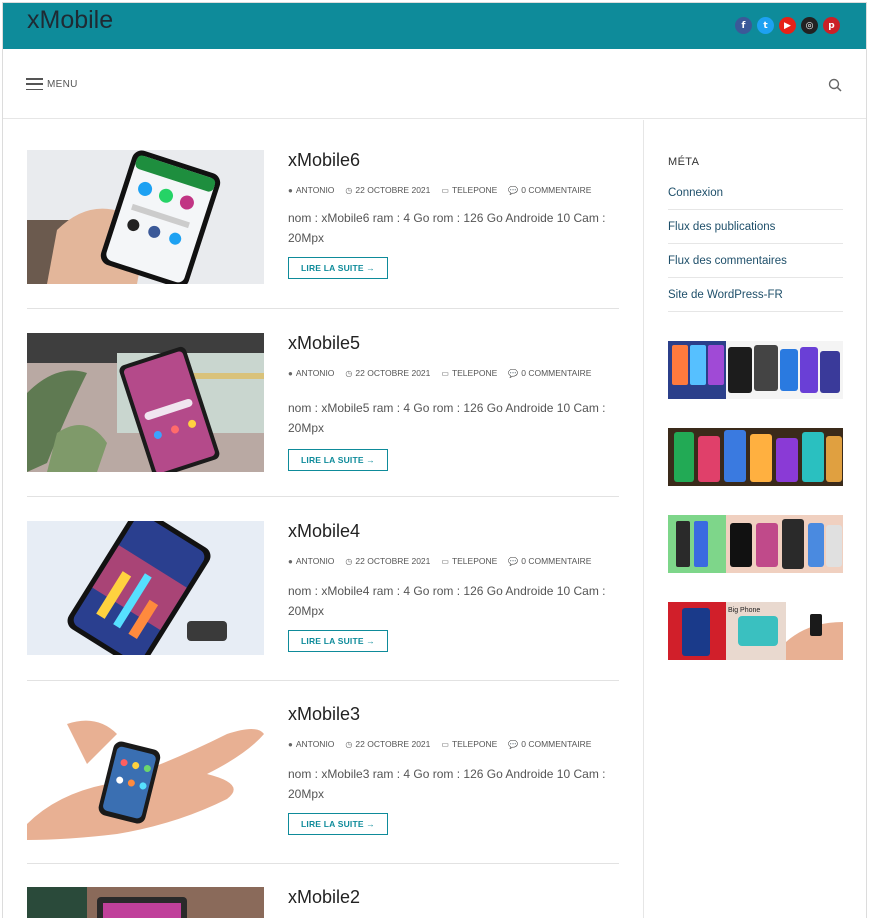  Describe the element at coordinates (453, 343) in the screenshot. I see `post-title: xMobile5` at that location.